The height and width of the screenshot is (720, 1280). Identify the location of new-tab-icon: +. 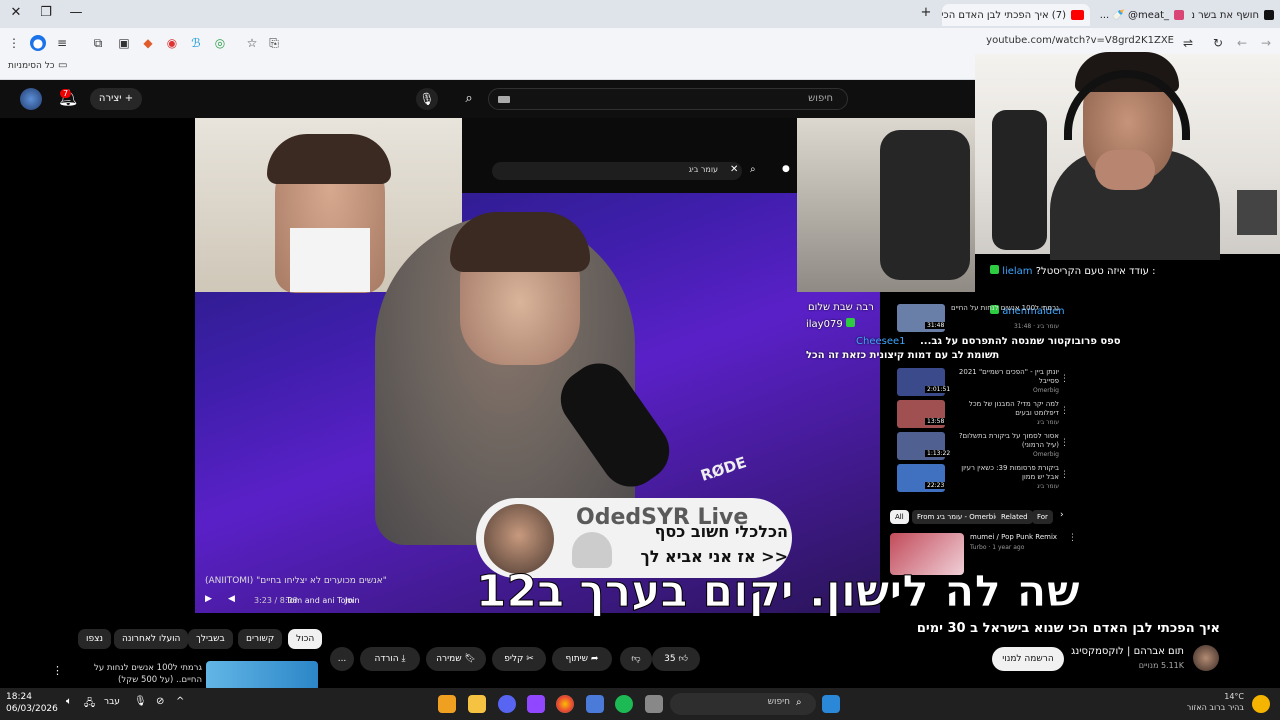
(926, 13).